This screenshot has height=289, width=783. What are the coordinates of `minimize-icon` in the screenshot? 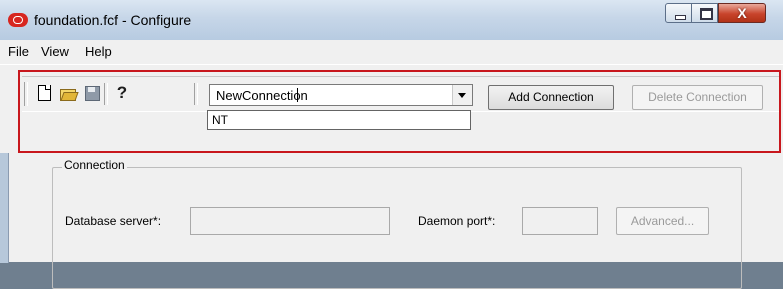 It's located at (680, 17).